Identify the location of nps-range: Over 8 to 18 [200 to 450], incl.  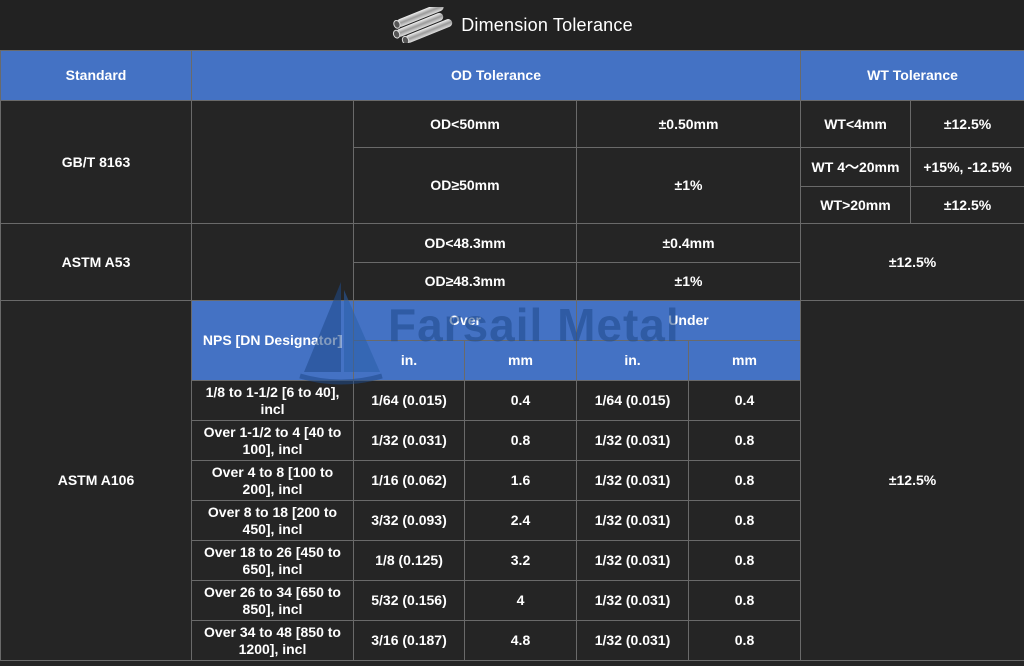
(272, 520).